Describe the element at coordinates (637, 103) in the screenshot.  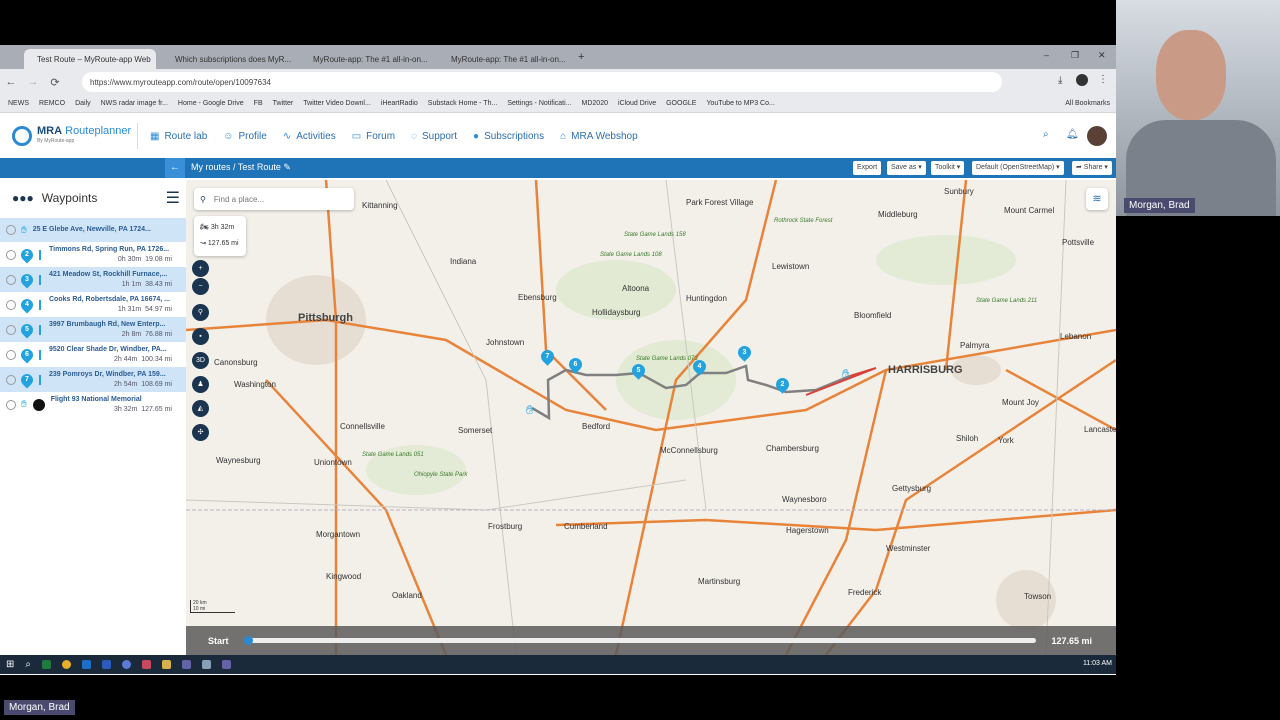
I see `bookmark: iCloud Drive` at that location.